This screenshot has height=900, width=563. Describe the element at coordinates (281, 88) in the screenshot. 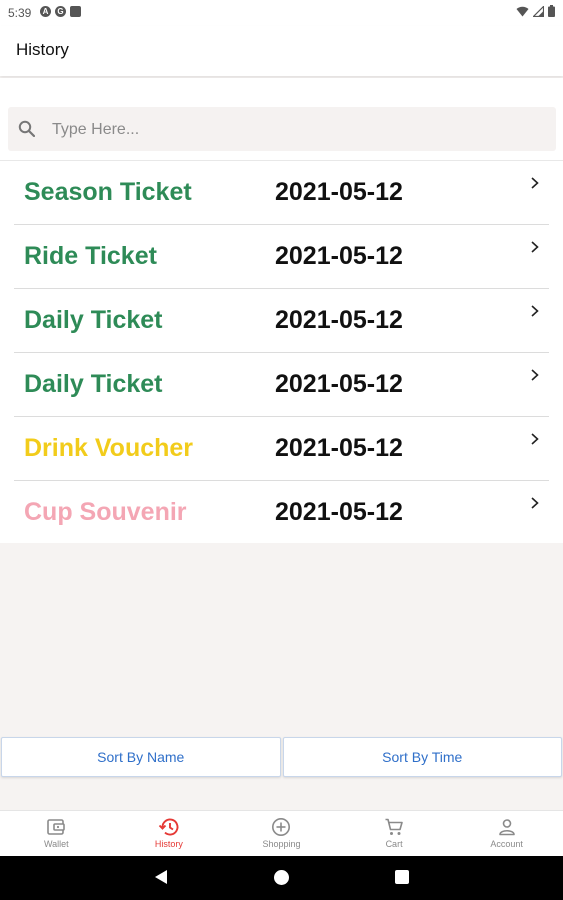

I see `content-header-spacer` at that location.